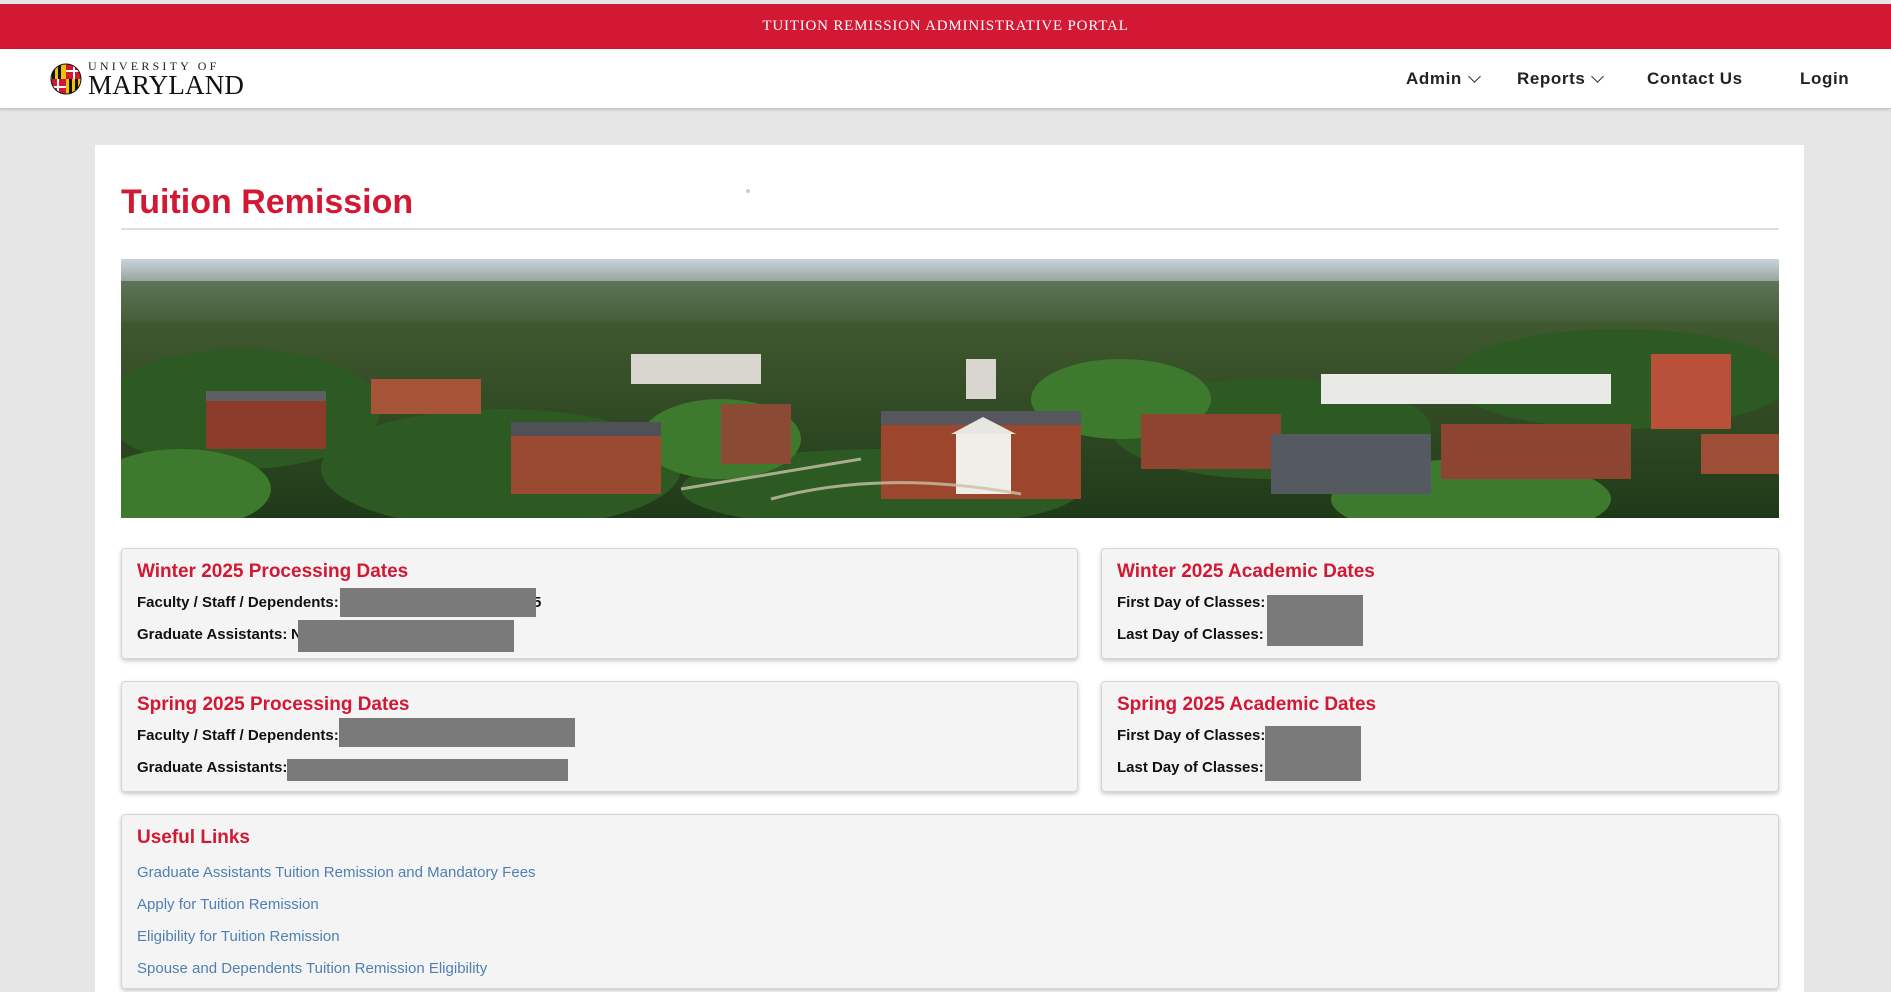  Describe the element at coordinates (1434, 78) in the screenshot. I see `nav-admin-label: Admin` at that location.